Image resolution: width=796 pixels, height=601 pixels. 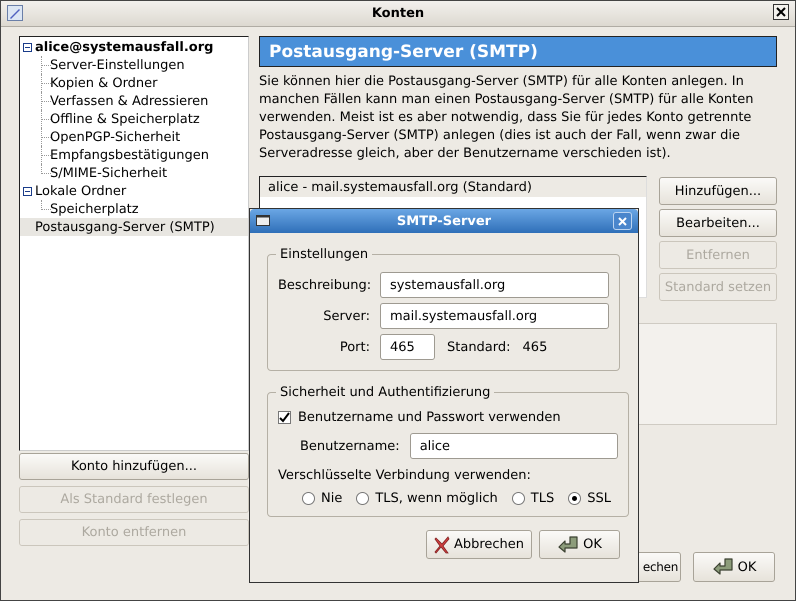 I want to click on tree-item: S/MIME-Sicherheit, so click(x=134, y=173).